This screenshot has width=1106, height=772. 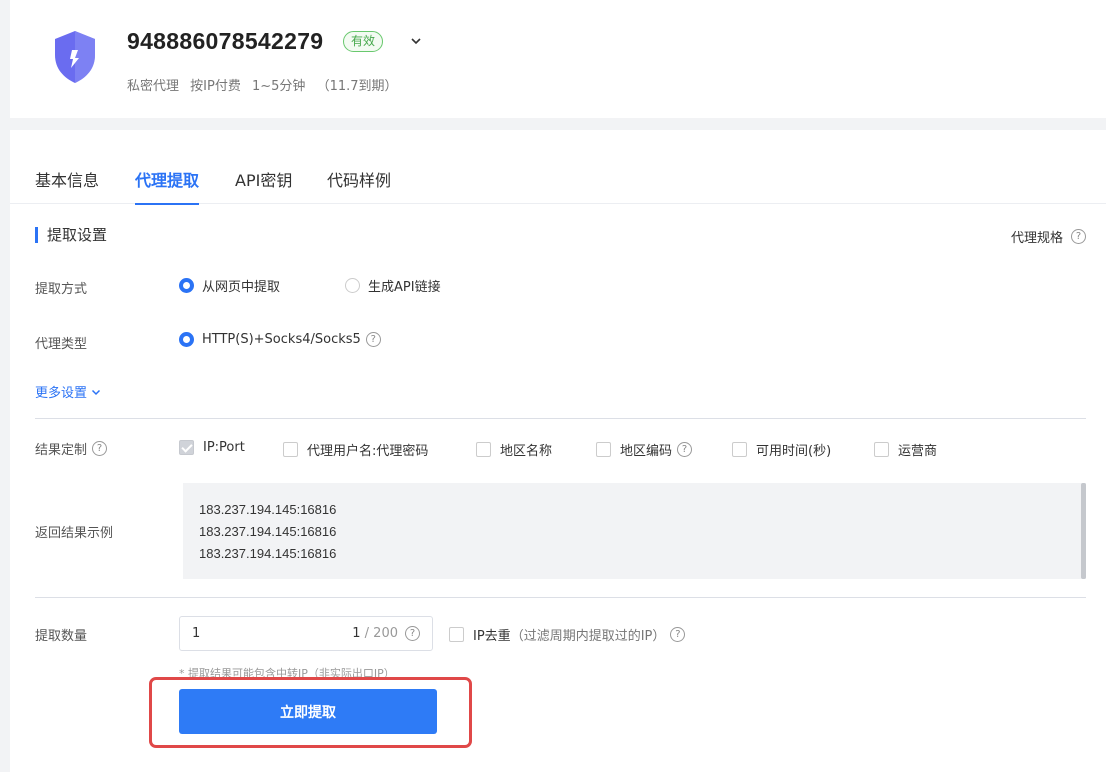 What do you see at coordinates (61, 393) in the screenshot?
I see `more-settings-label: 更多设置` at bounding box center [61, 393].